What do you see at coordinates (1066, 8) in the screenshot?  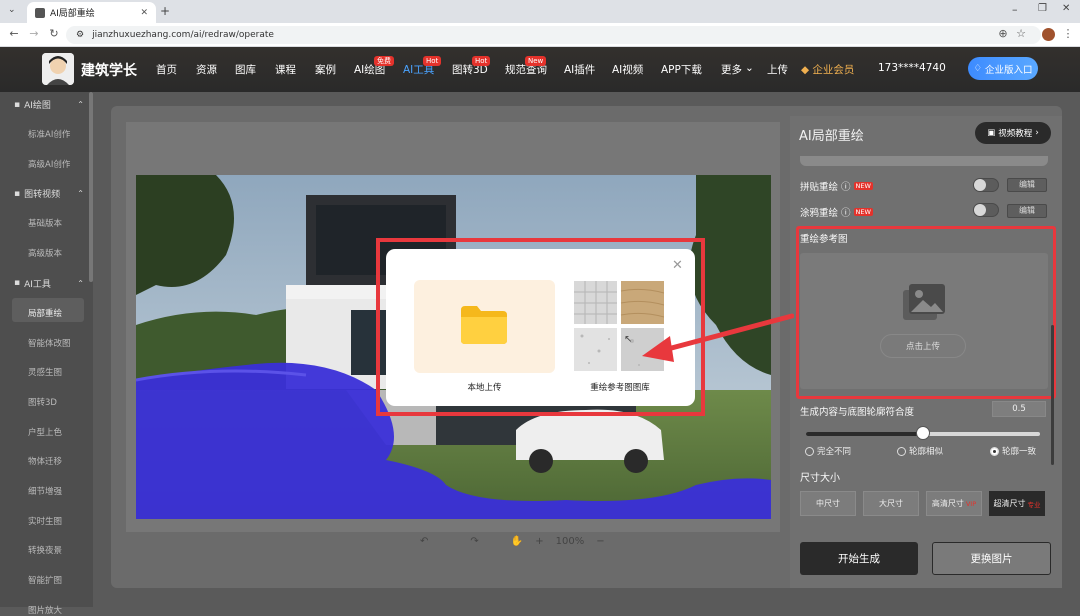 I see `window-close-icon: ✕` at bounding box center [1066, 8].